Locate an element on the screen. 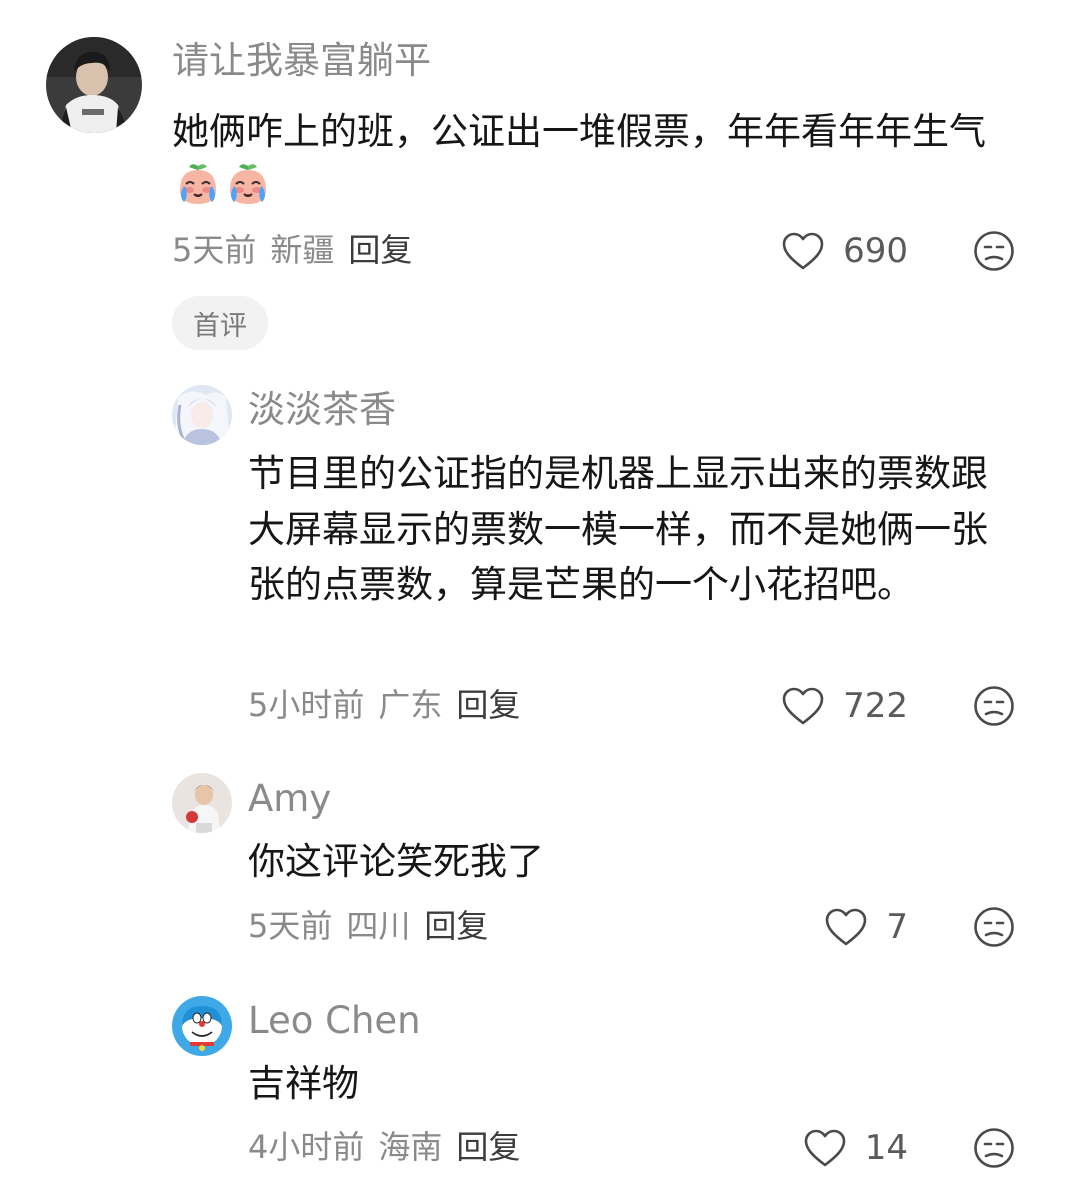  comment-region: 广东 is located at coordinates (410, 705).